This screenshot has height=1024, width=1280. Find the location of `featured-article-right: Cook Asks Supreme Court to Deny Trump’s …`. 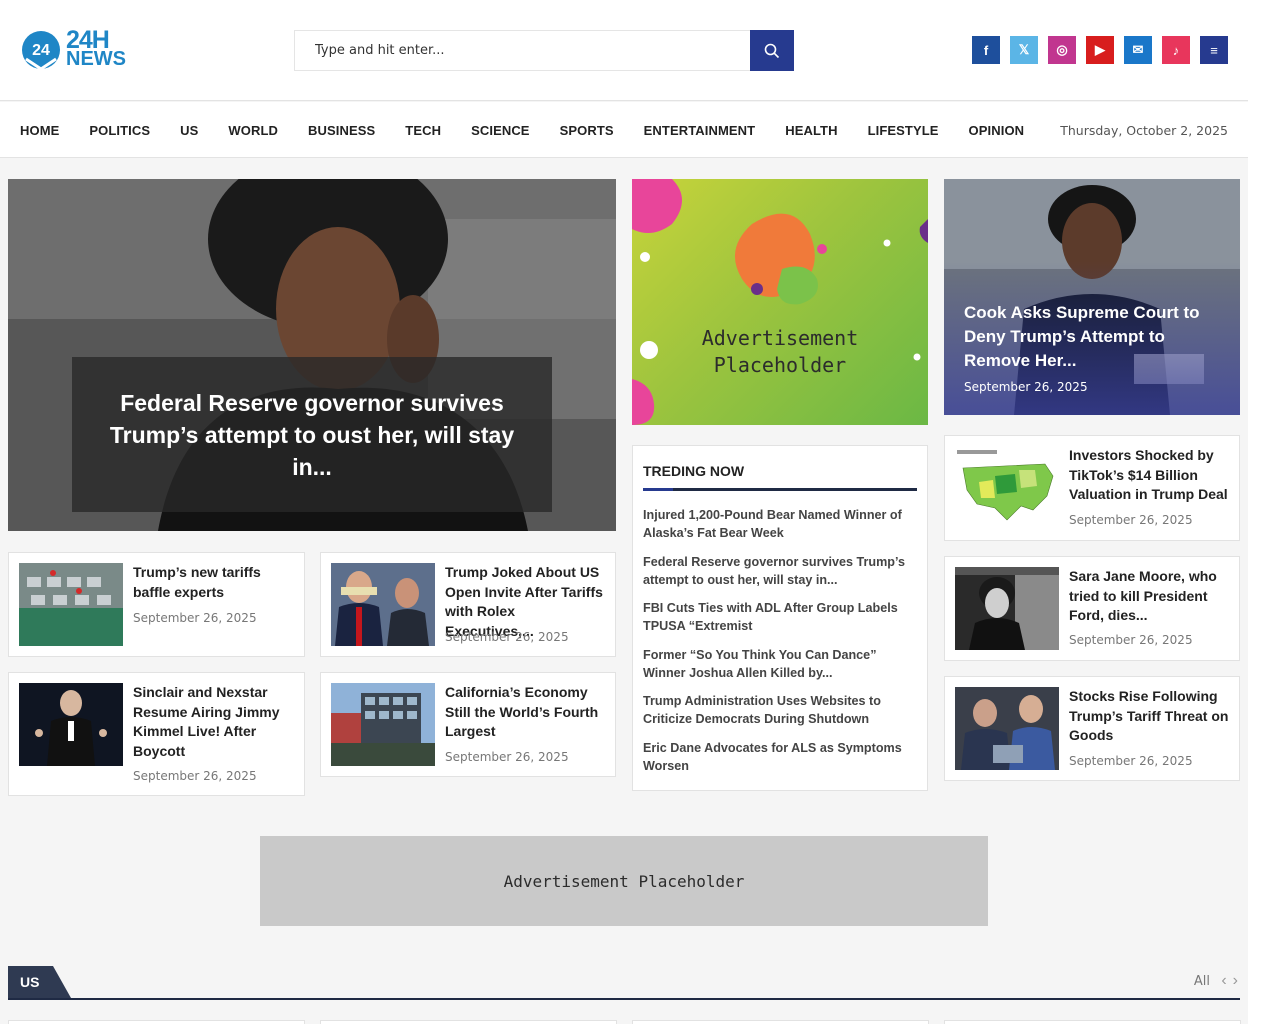

featured-article-right: Cook Asks Supreme Court to Deny Trump’s … is located at coordinates (1092, 297).